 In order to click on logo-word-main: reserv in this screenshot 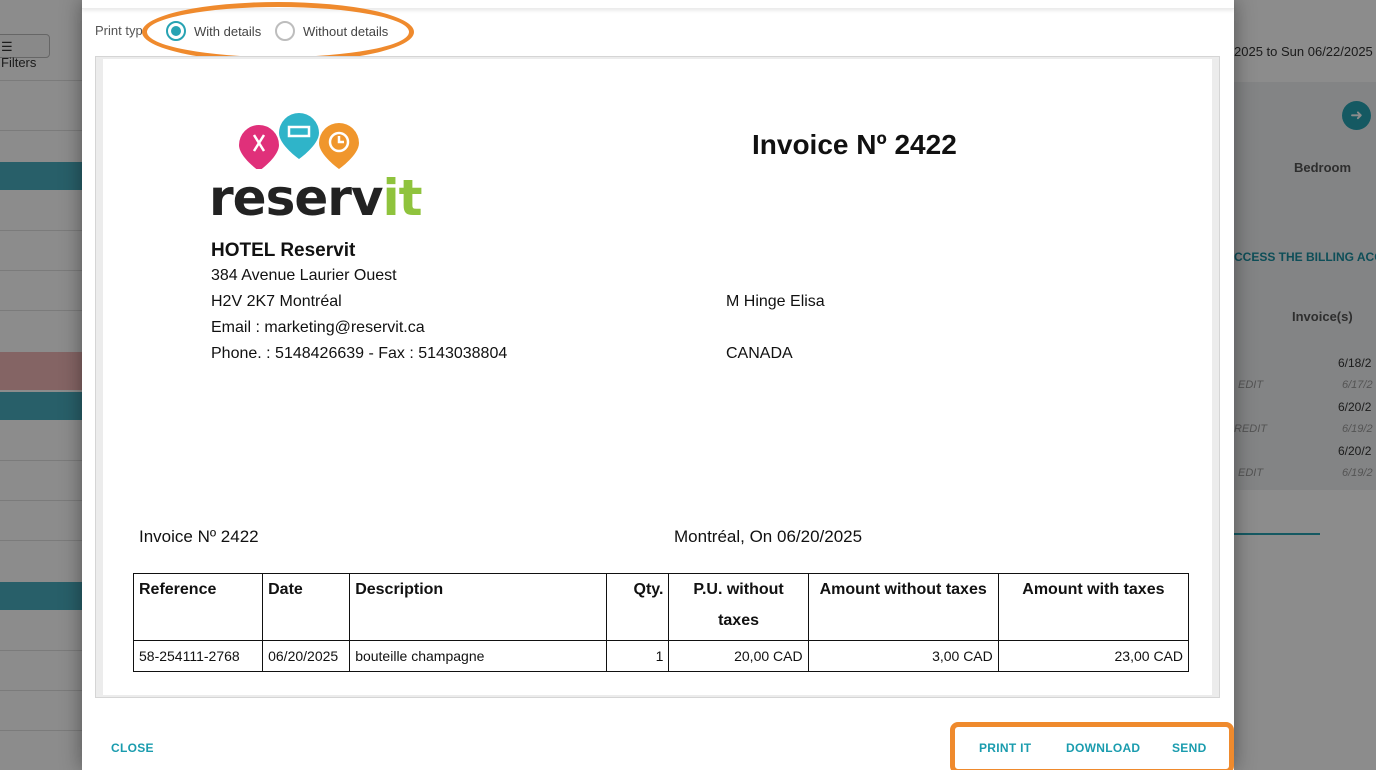, I will do `click(296, 198)`.